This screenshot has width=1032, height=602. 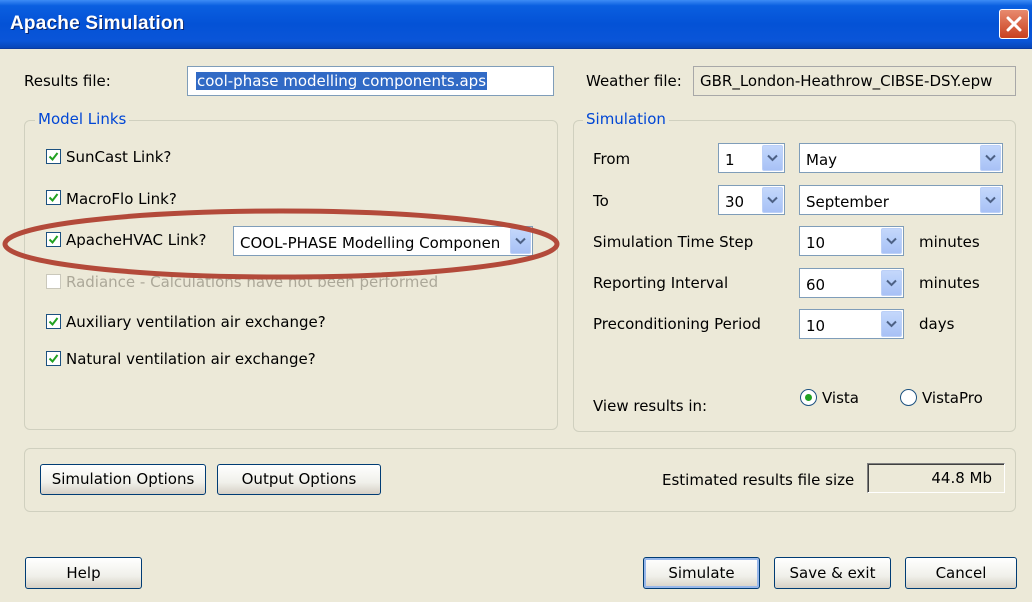 I want to click on from-day-select: 1, so click(x=751, y=158).